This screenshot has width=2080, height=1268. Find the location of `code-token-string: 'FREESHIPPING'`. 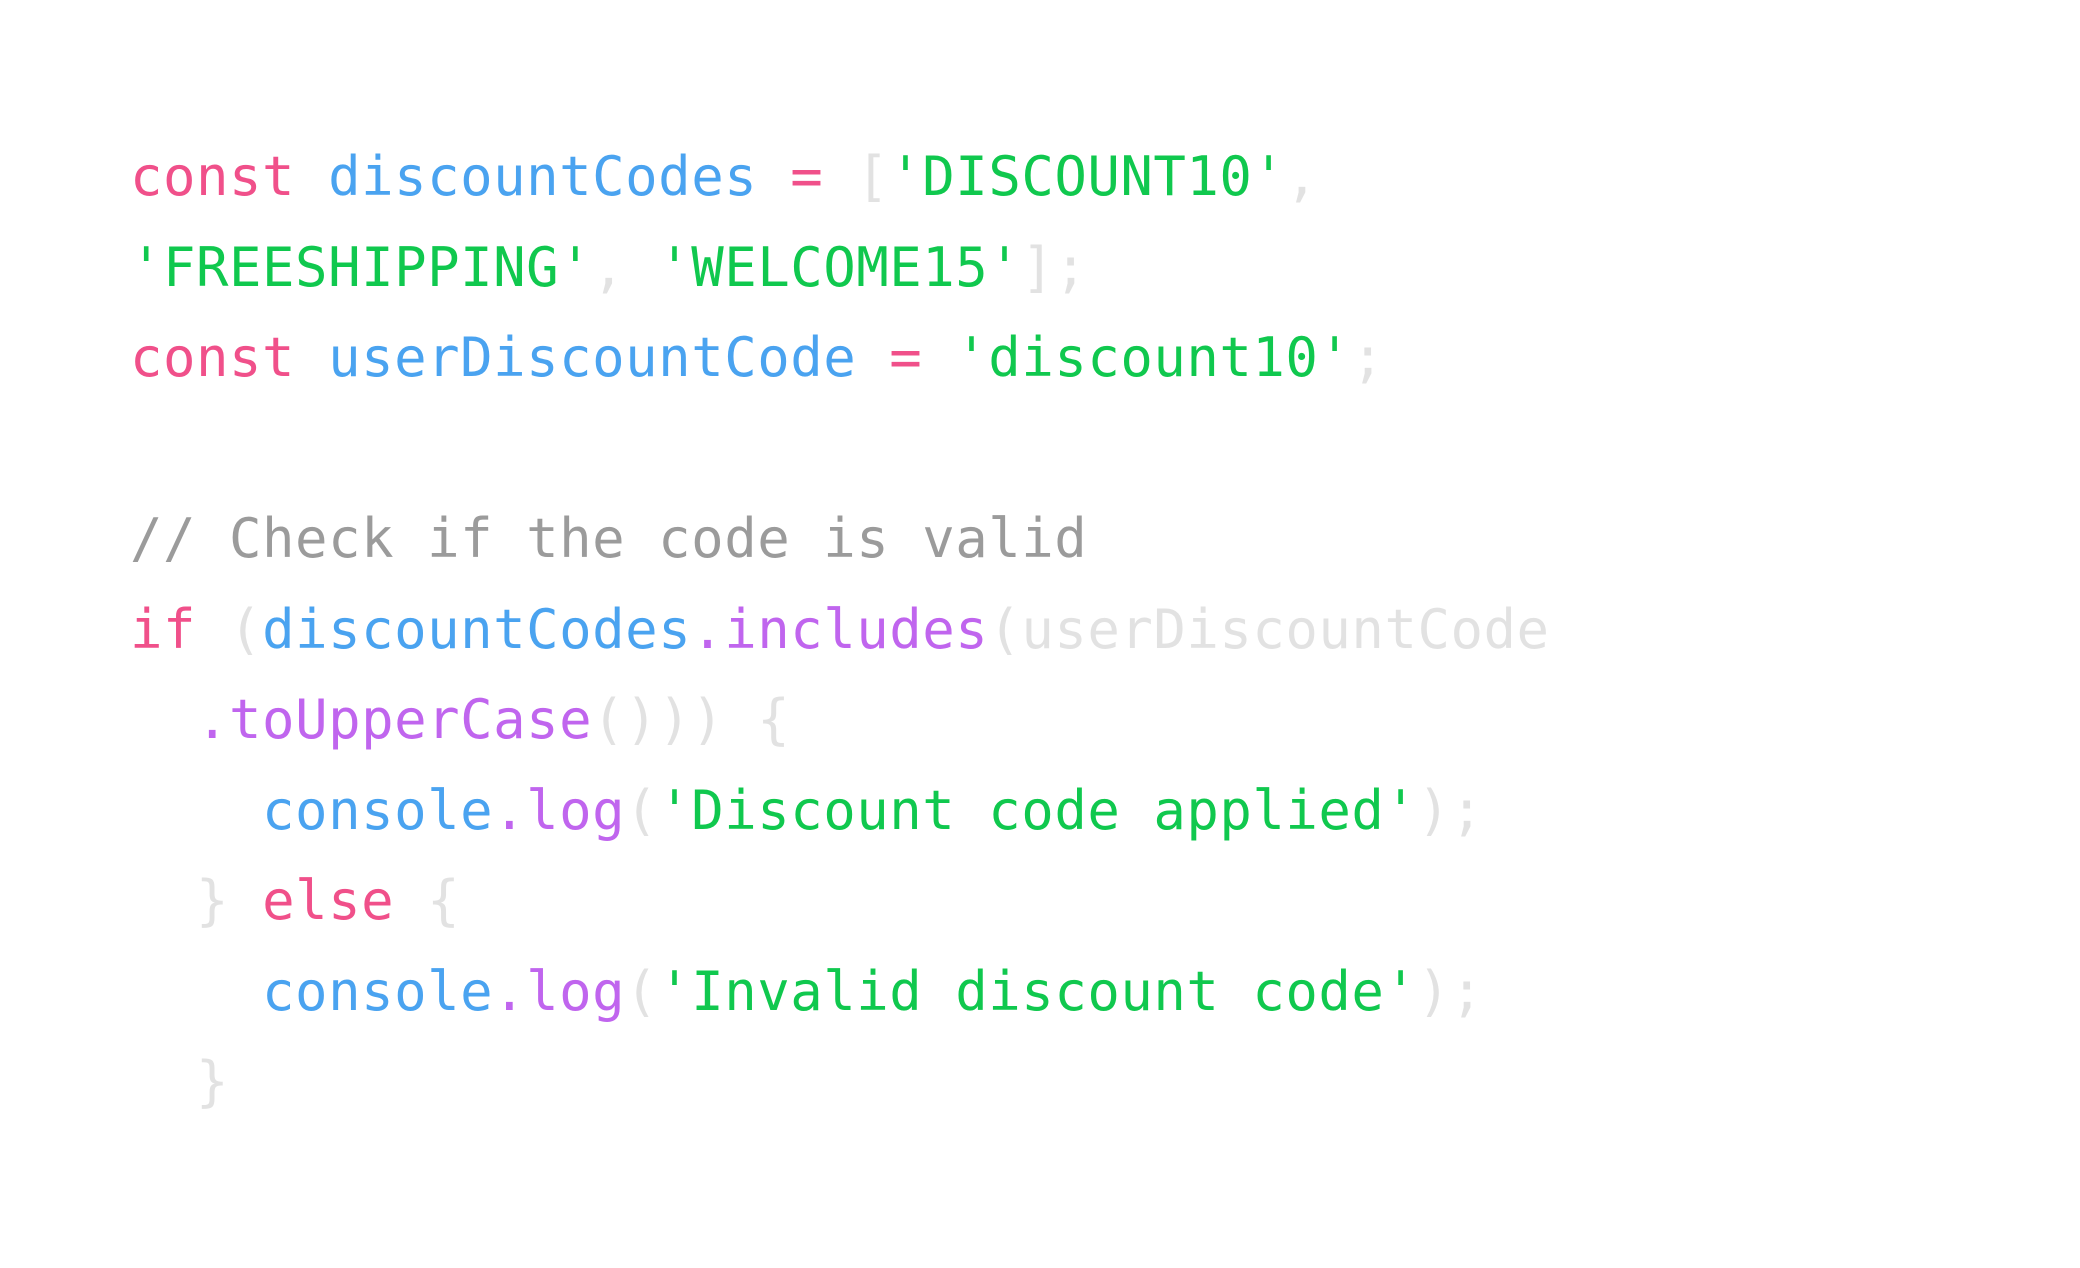

code-token-string: 'FREESHIPPING' is located at coordinates (361, 267).